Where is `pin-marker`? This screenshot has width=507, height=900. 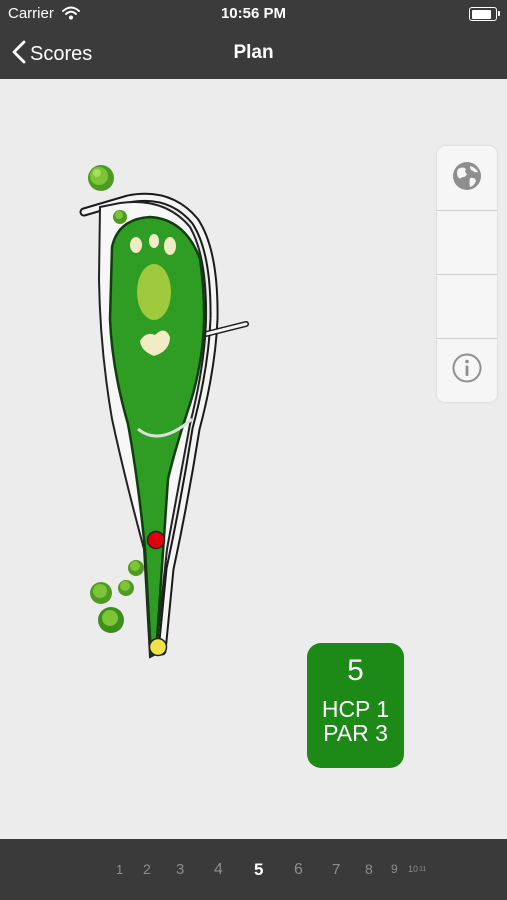
pin-marker is located at coordinates (156, 540).